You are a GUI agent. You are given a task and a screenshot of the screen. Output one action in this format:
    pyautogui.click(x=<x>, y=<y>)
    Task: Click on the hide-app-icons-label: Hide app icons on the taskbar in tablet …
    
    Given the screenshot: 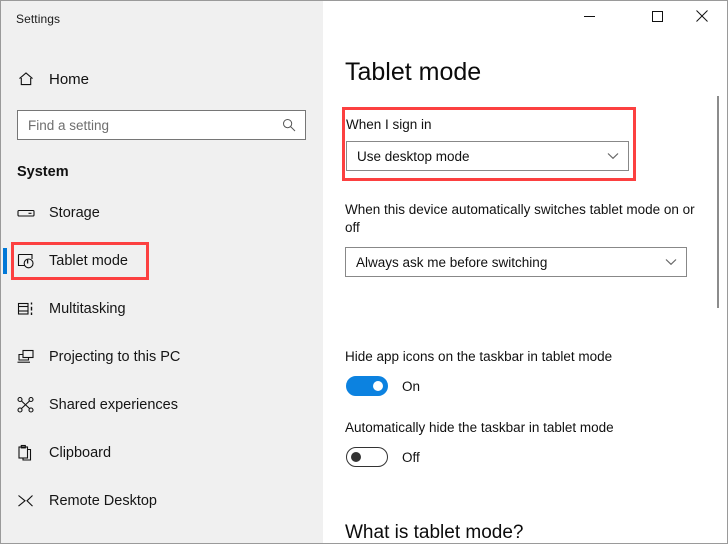 What is the action you would take?
    pyautogui.click(x=479, y=356)
    